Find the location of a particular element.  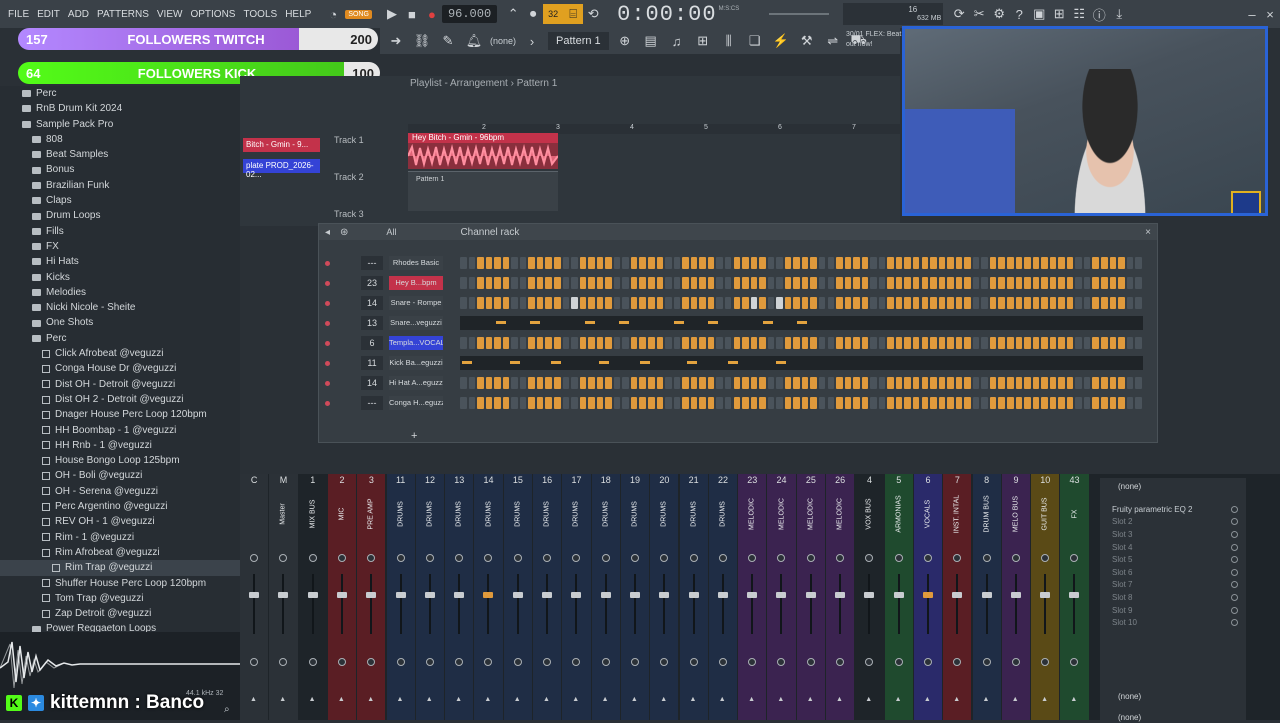

browser-file: HH Rnb - 1 @veguzzi is located at coordinates (120, 445).